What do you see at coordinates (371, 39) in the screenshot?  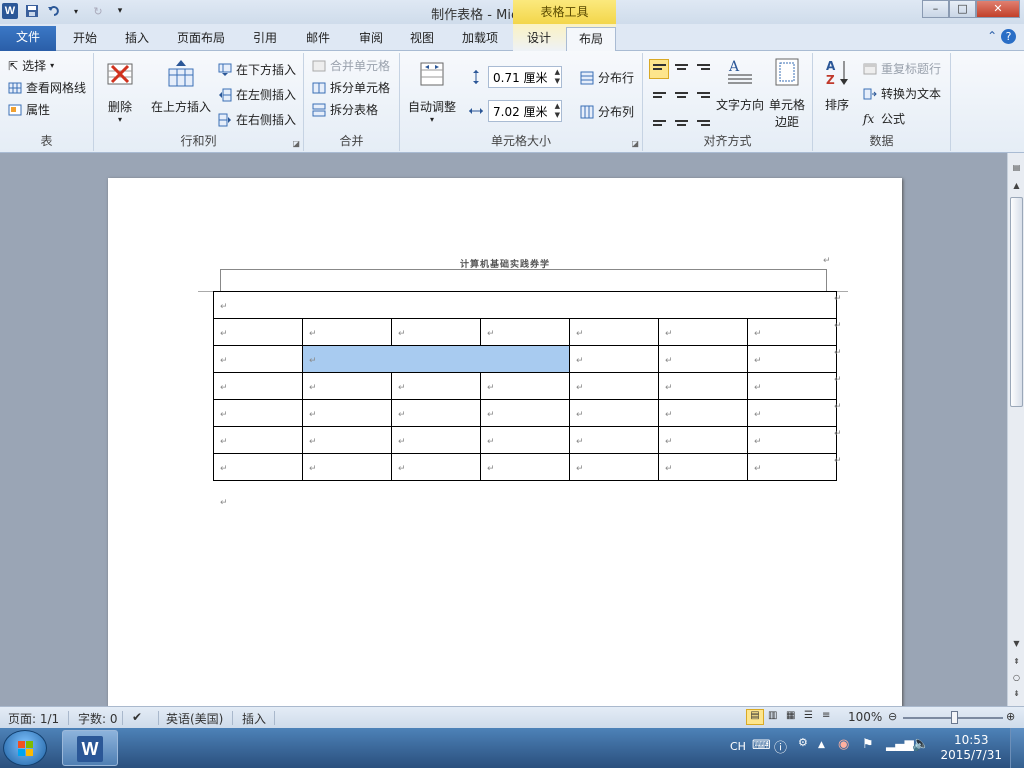 I see `tab-review: 审阅` at bounding box center [371, 39].